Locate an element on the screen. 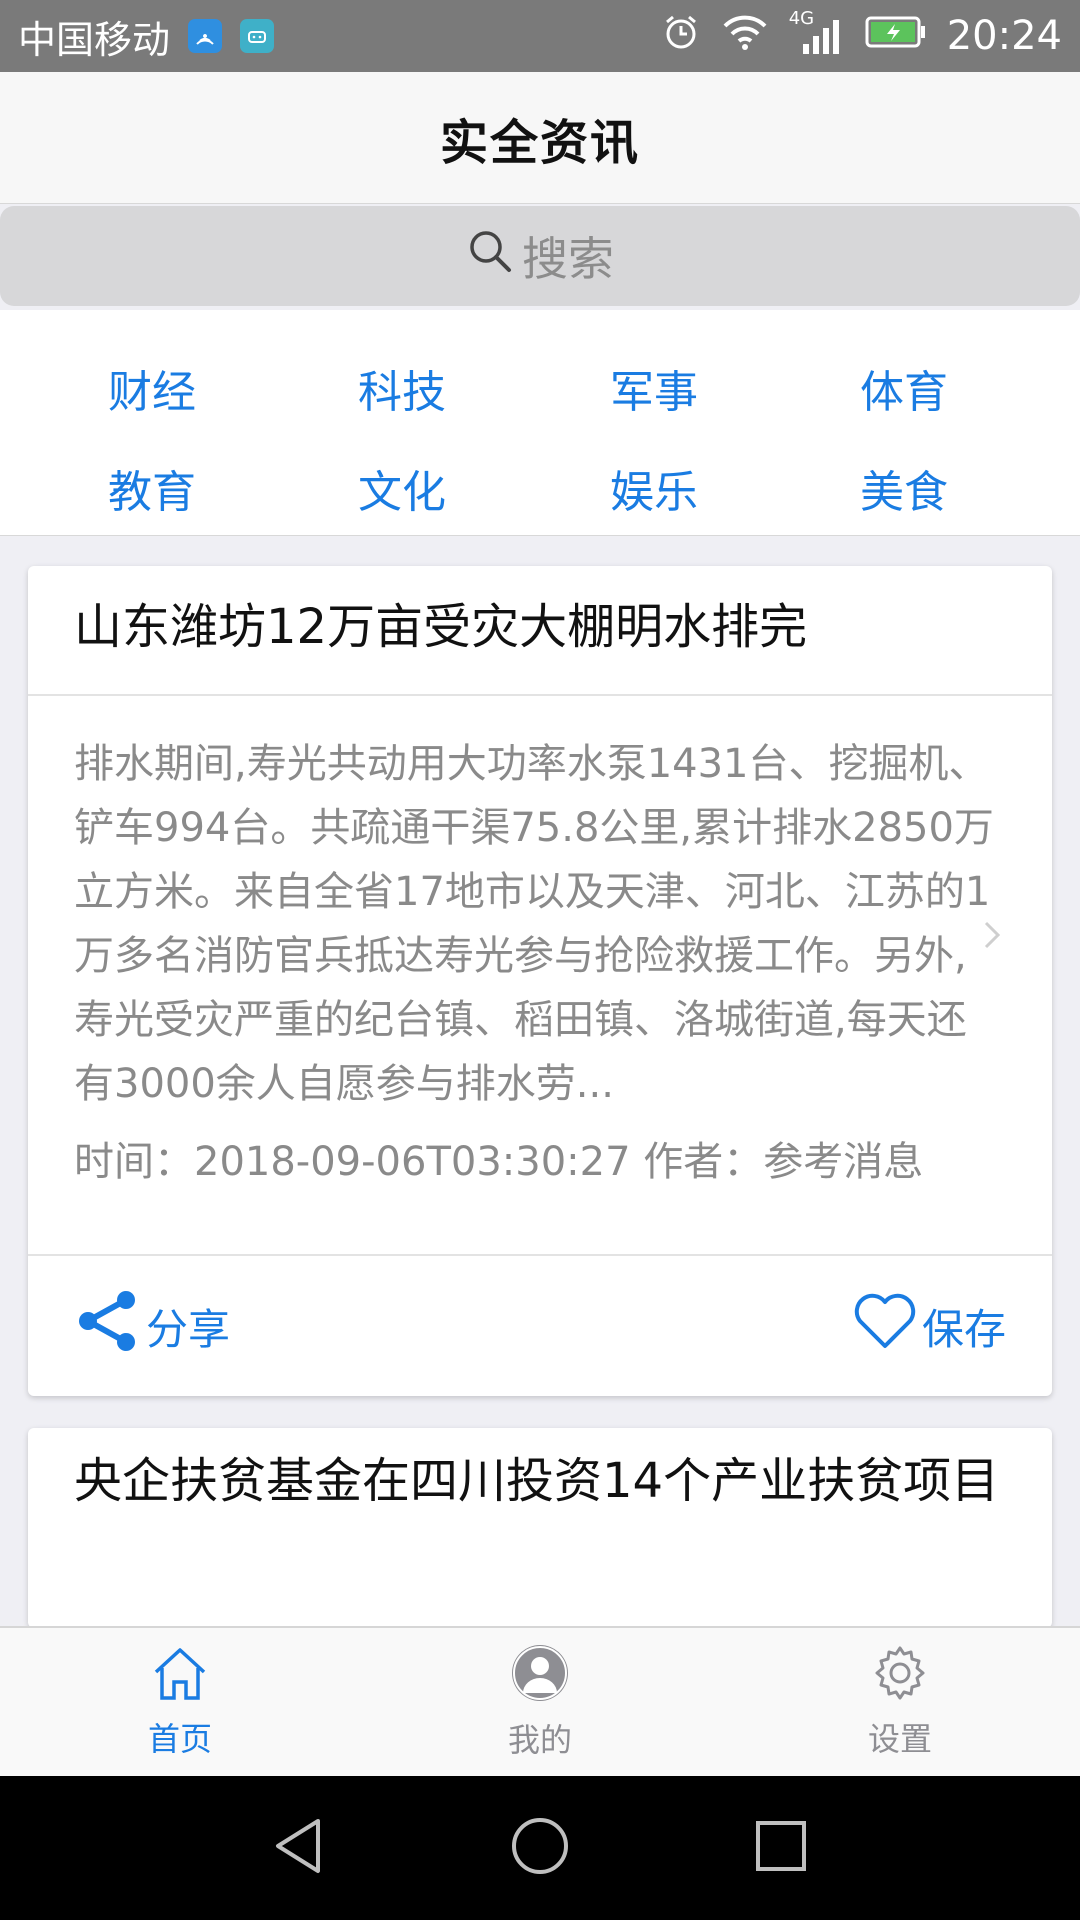  article-actions: 分享 保存 is located at coordinates (540, 1325).